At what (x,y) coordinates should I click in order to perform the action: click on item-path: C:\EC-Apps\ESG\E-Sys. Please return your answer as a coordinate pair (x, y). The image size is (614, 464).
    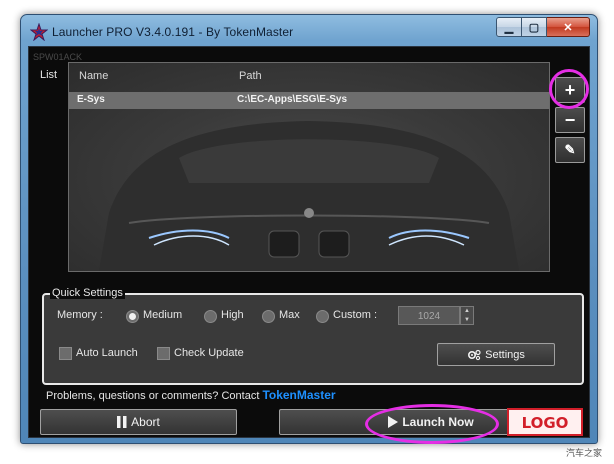
    Looking at the image, I should click on (292, 99).